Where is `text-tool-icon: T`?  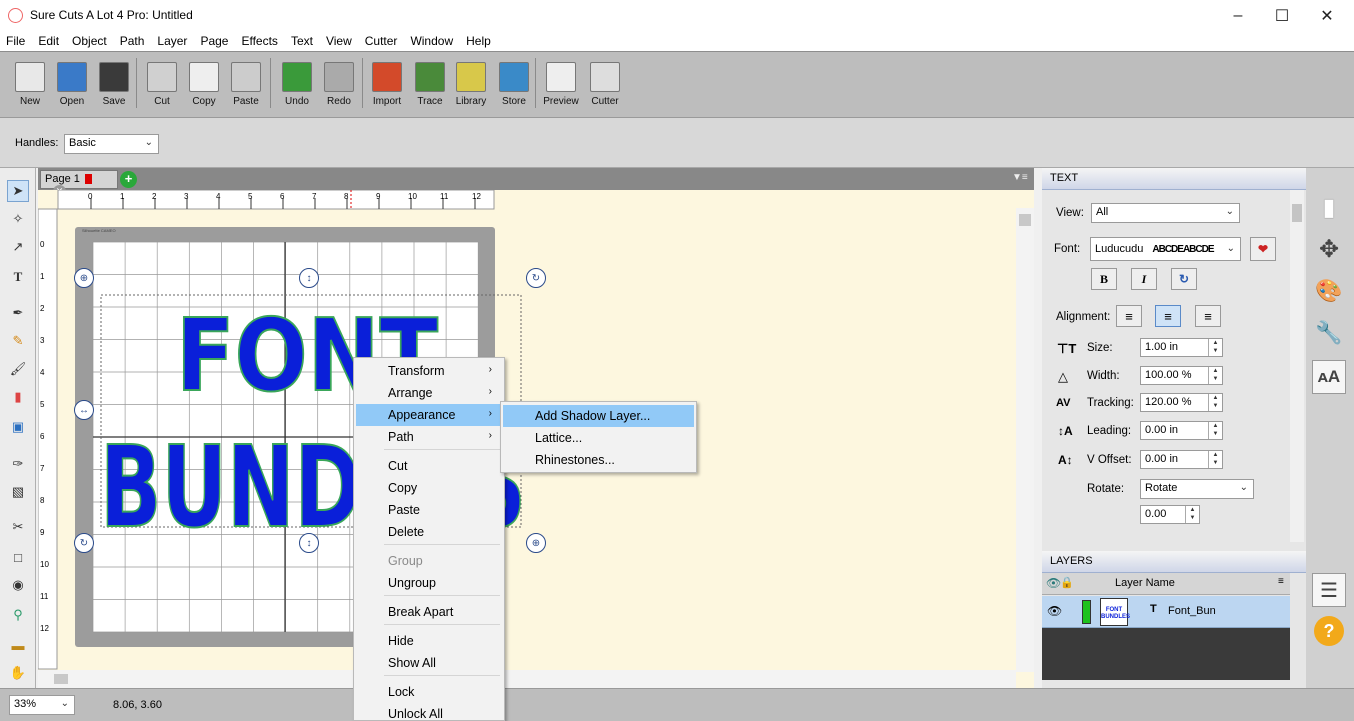
text-tool-icon: T is located at coordinates (18, 277).